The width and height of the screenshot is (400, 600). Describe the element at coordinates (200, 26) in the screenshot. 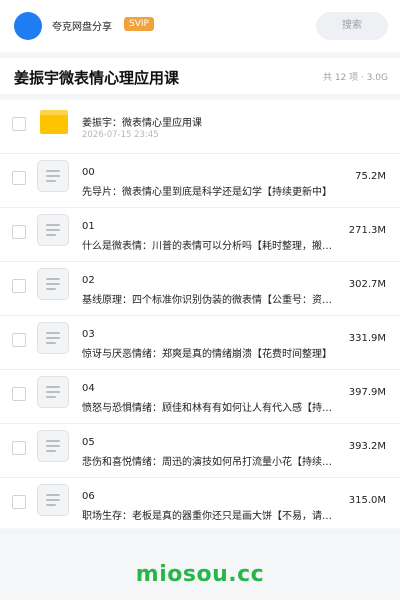

I see `top-header: 夸克网盘分享 SVIP 搜索` at that location.